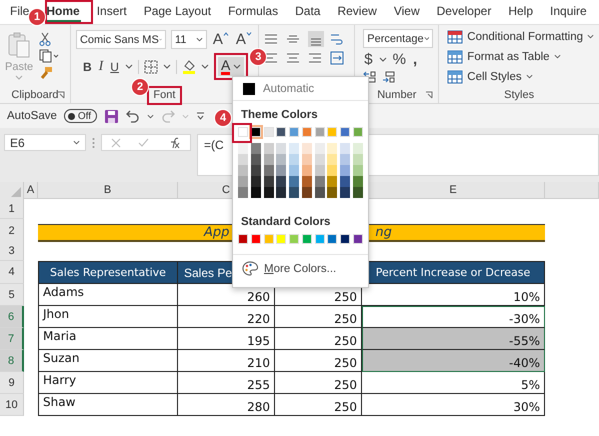 The width and height of the screenshot is (599, 436). I want to click on font-color-button: A, so click(231, 66).